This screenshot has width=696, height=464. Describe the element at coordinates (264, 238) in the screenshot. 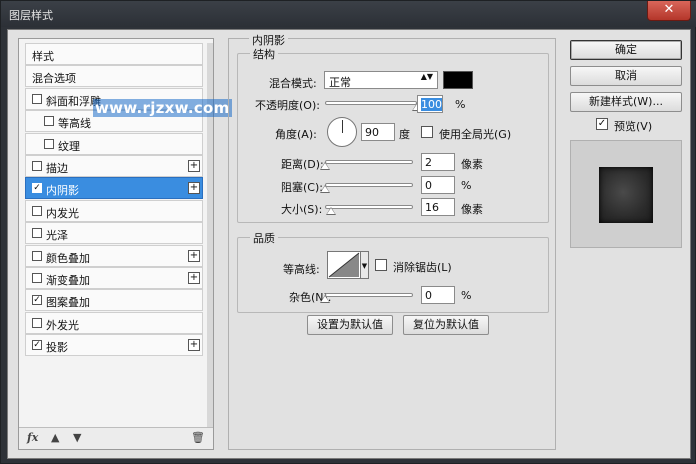

I see `quality-title: 品质` at that location.